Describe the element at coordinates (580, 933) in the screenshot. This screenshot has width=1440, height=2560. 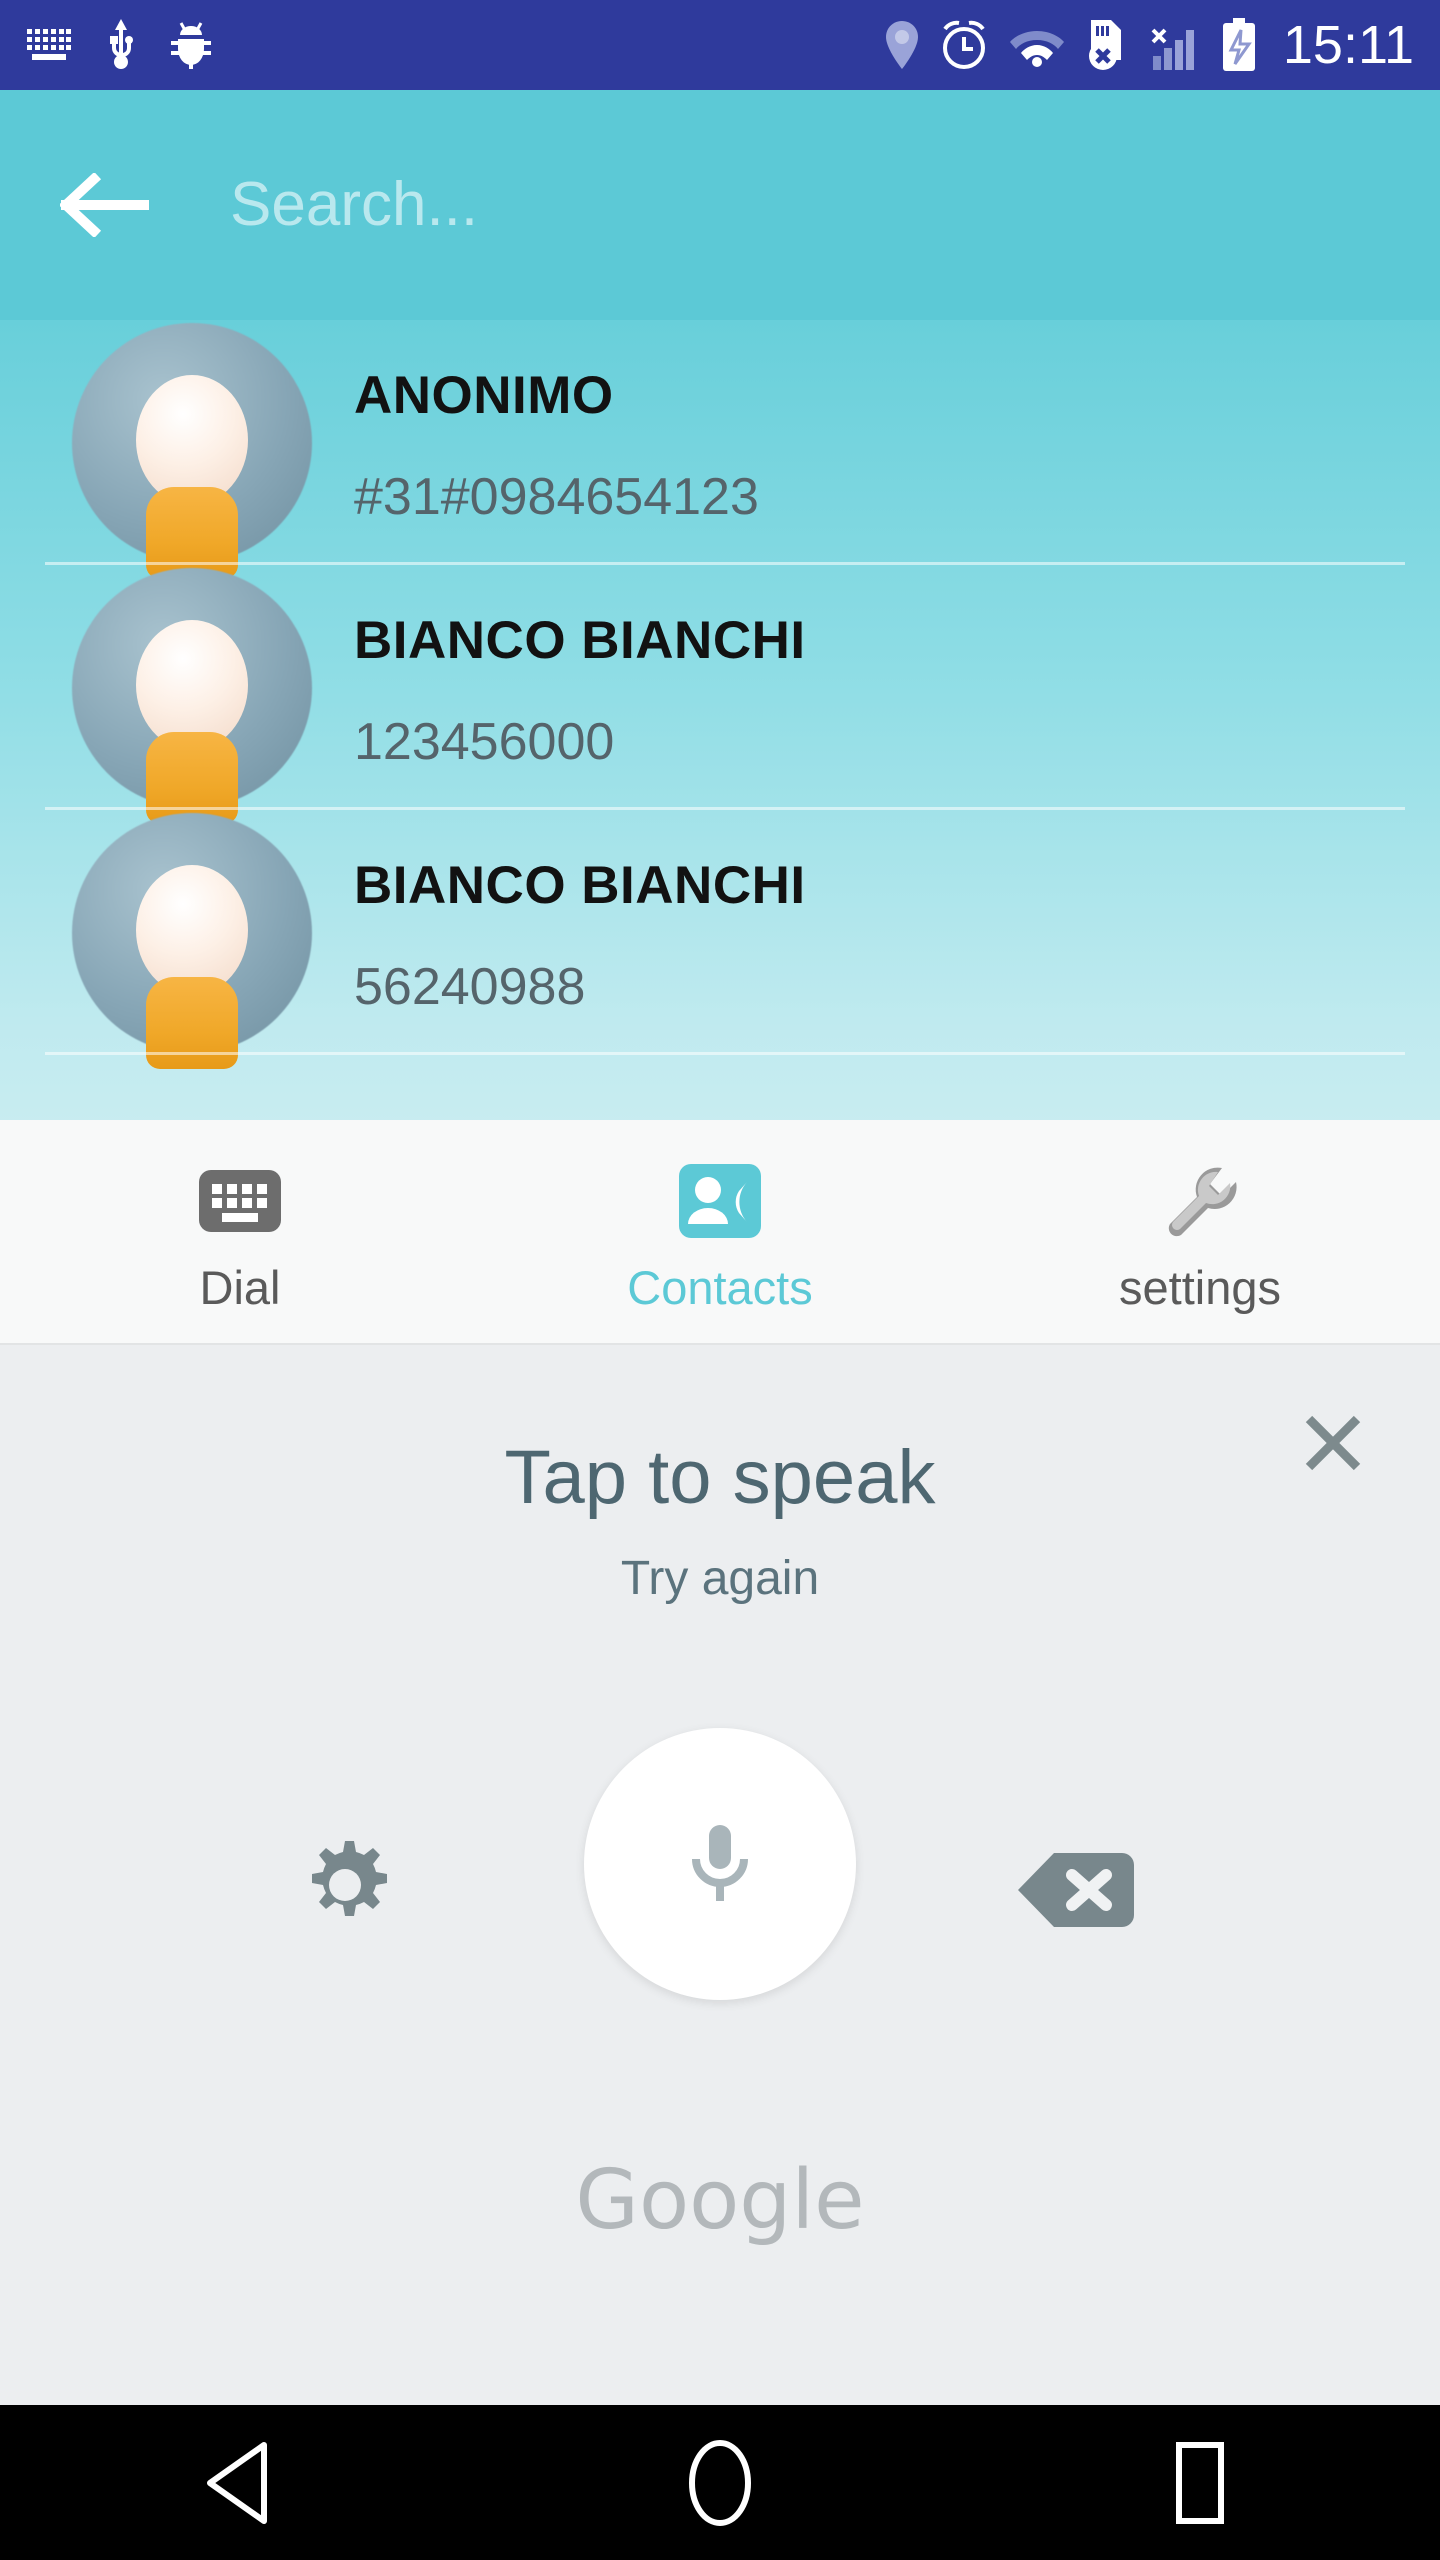
I see `contact-text: BIANCO BIANCHI 56240988` at that location.